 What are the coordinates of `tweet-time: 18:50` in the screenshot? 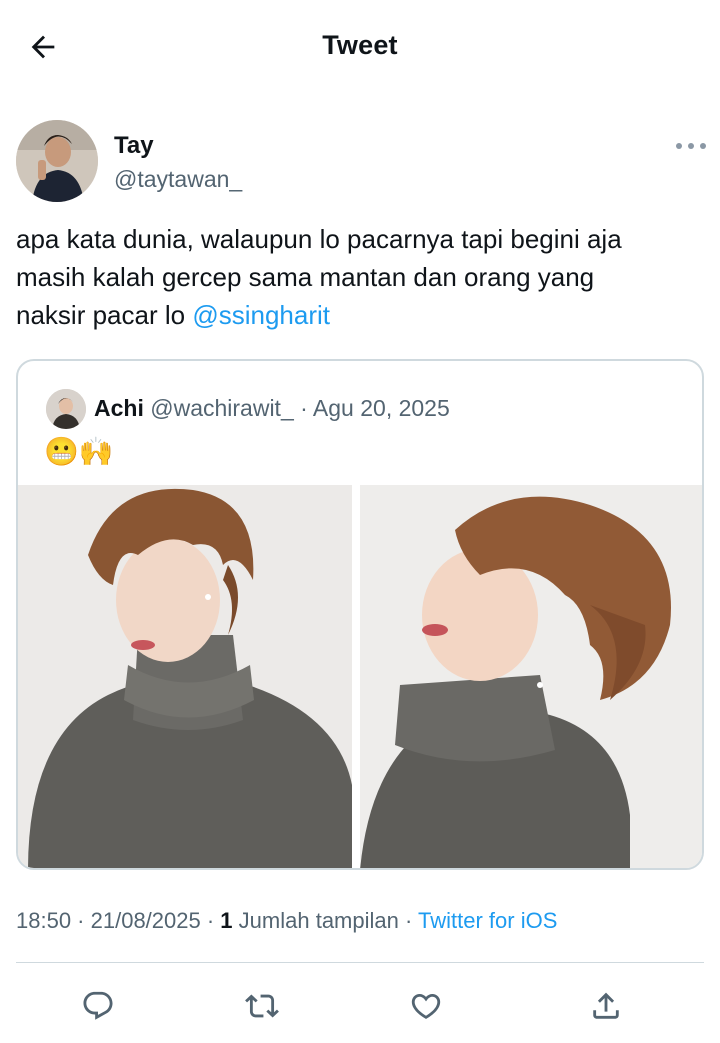 It's located at (44, 920).